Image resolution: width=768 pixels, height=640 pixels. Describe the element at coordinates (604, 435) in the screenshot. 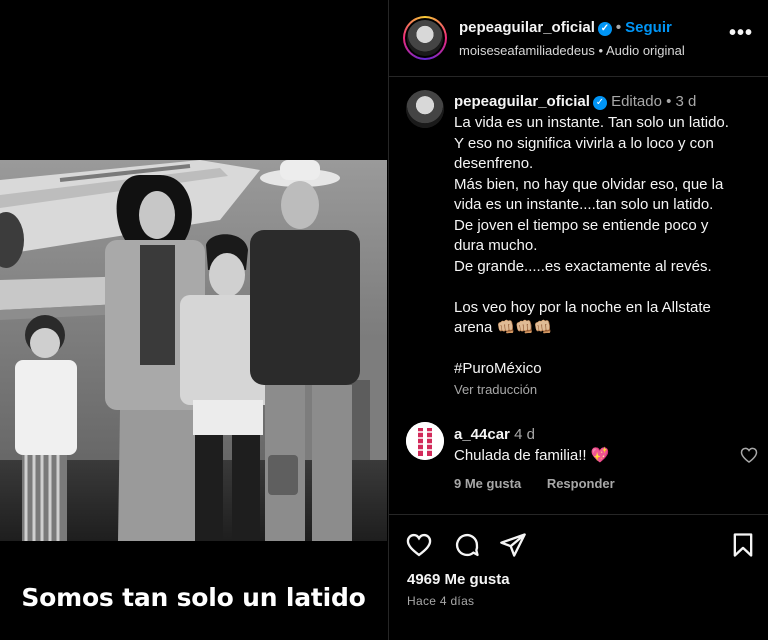

I see `comment-header: a_44car 4 d` at that location.